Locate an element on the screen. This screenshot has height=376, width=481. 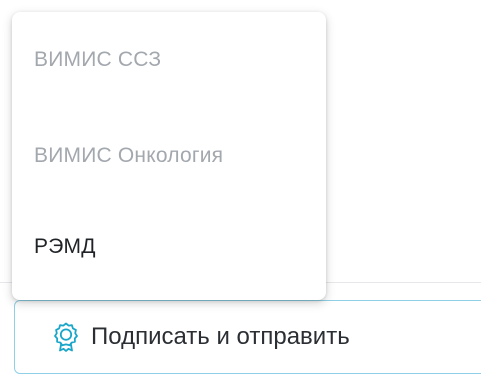
menu-item-label: РЭМД is located at coordinates (65, 246).